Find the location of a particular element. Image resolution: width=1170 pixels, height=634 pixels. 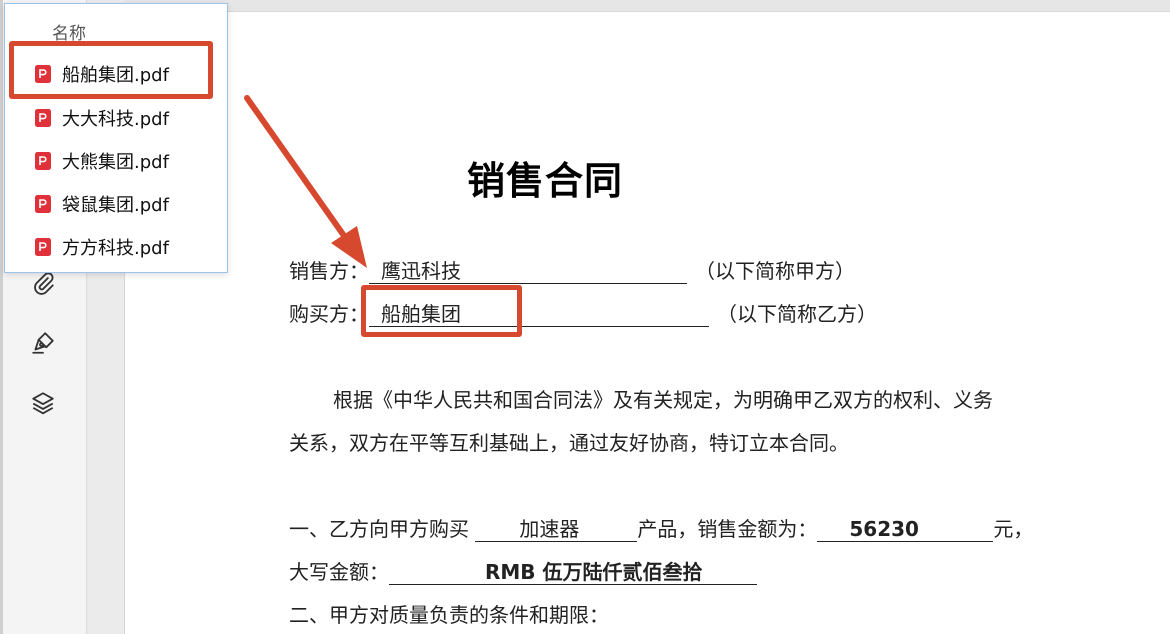

seller-line: 销售方： 鹰迅科技 （以下简称甲方） is located at coordinates (572, 269).